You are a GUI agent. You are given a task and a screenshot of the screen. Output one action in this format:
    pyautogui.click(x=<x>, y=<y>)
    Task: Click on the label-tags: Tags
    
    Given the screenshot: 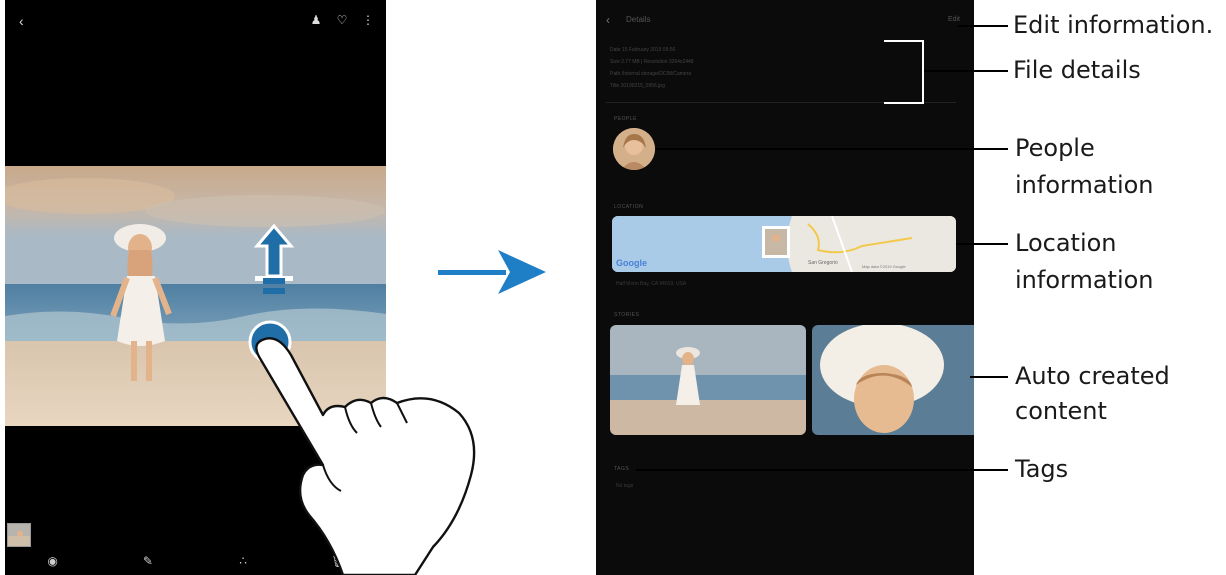 What is the action you would take?
    pyautogui.click(x=1042, y=469)
    